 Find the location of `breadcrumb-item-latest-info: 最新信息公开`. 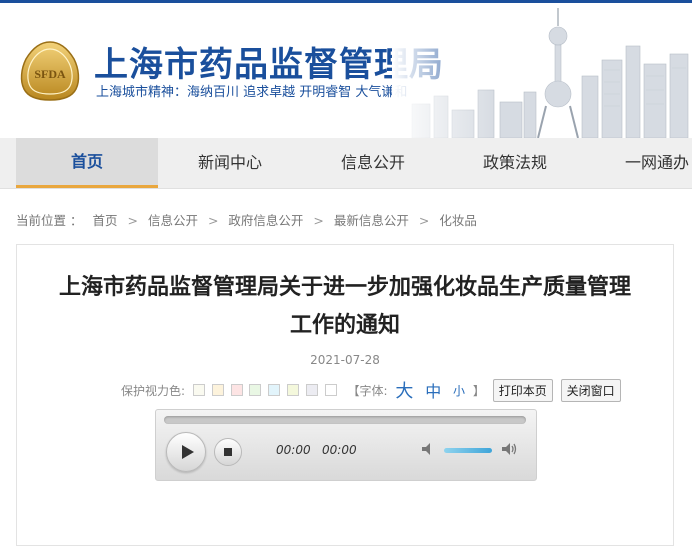

breadcrumb-item-latest-info: 最新信息公开 is located at coordinates (371, 220).